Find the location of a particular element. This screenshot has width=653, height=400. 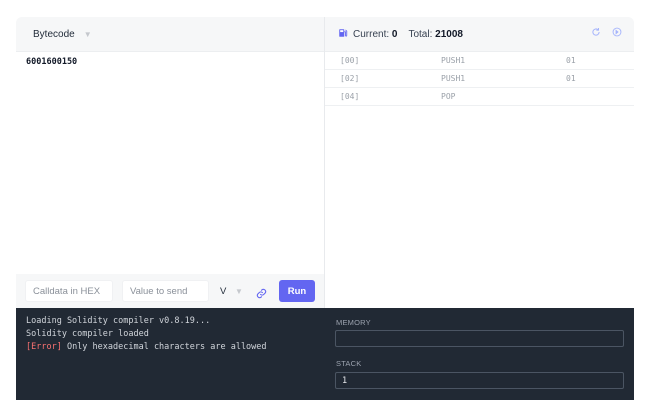

current-value: 0 is located at coordinates (394, 34).